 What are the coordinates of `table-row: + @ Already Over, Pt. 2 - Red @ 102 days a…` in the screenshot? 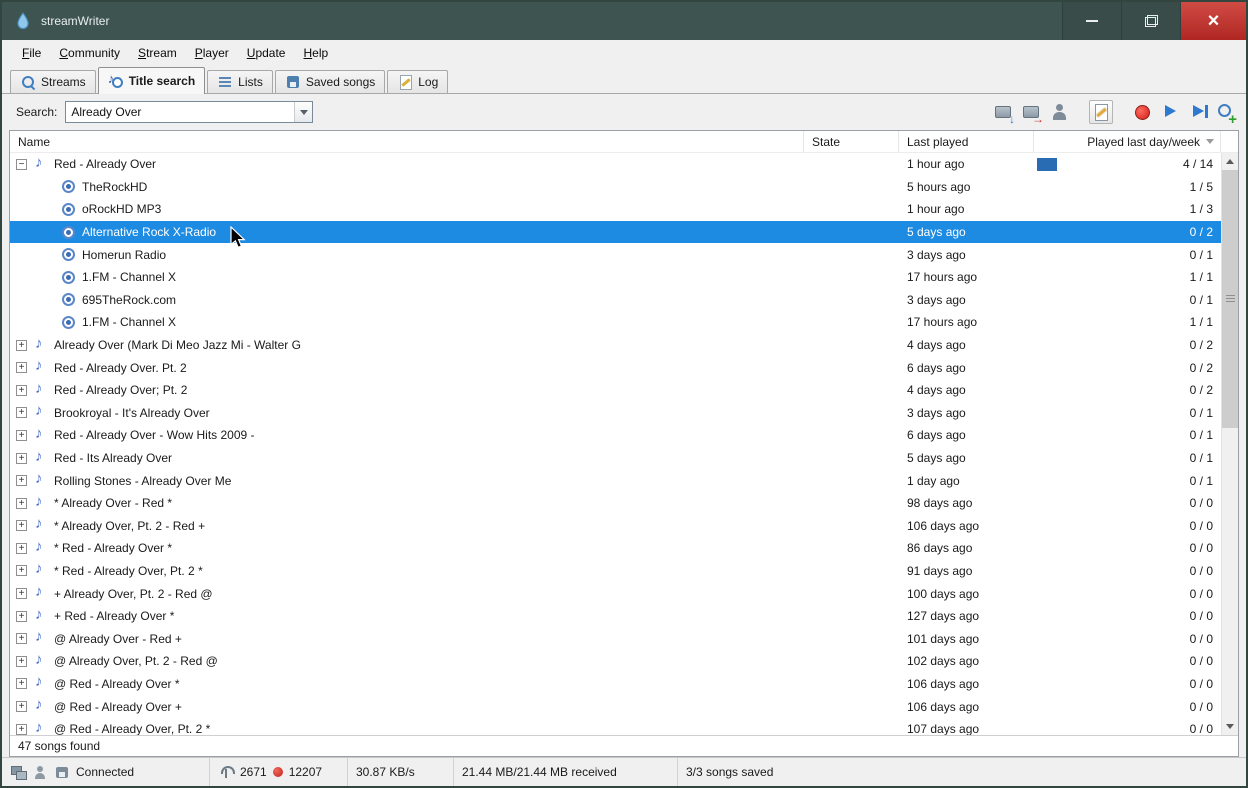 It's located at (615, 661).